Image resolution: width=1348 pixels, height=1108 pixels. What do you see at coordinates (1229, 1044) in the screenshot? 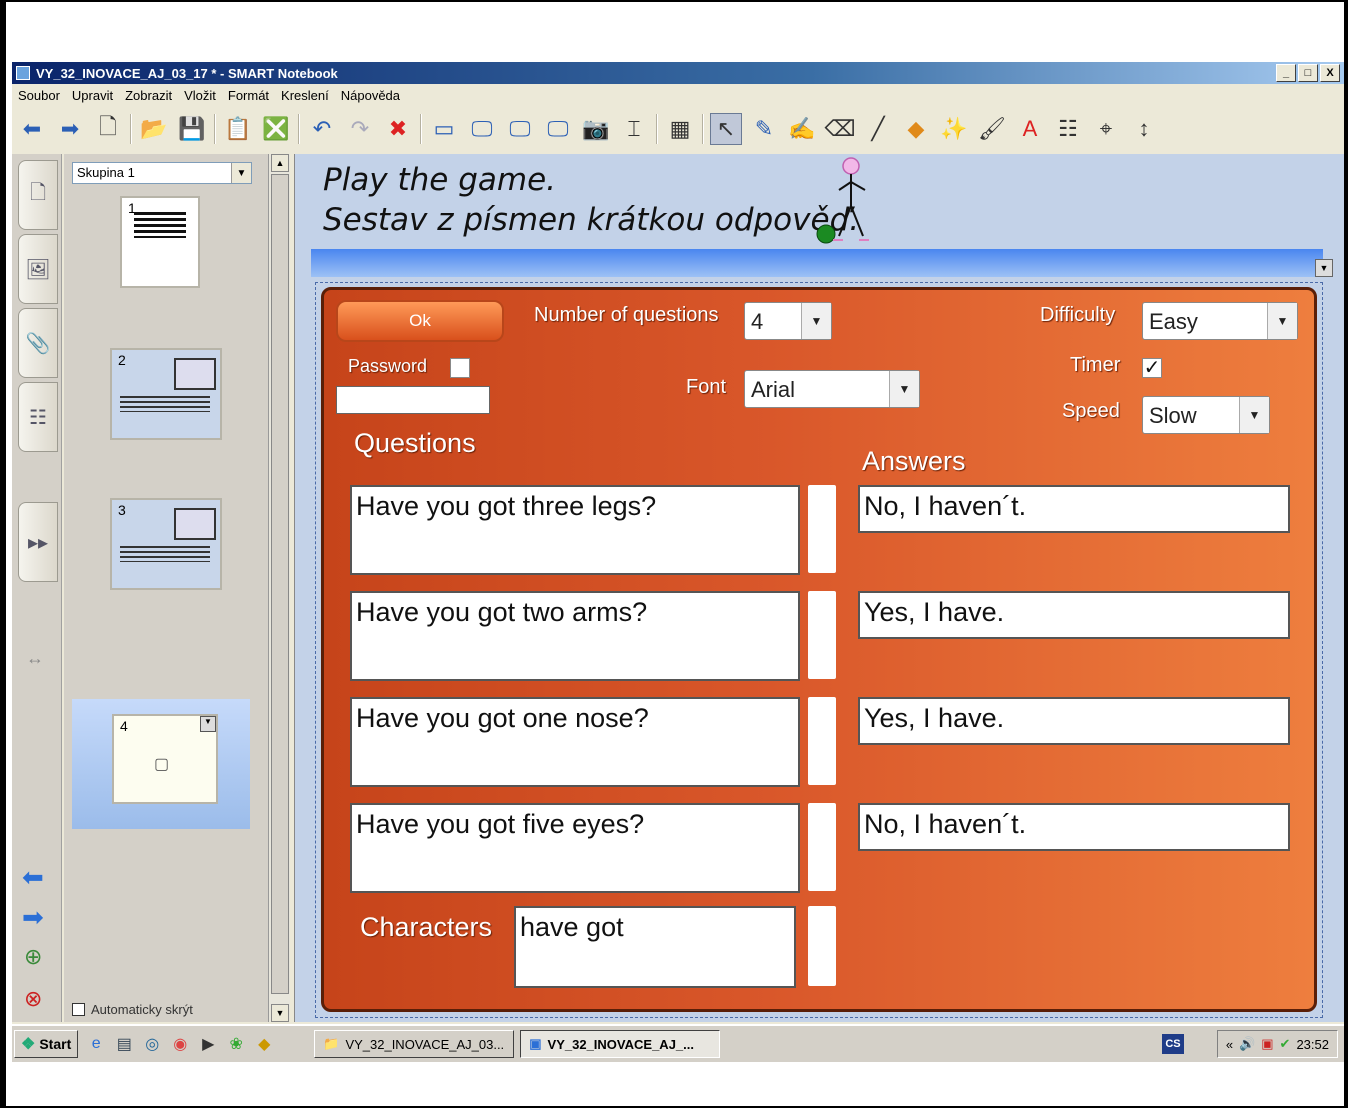
I see `tray-expand-icon: «` at bounding box center [1229, 1044].